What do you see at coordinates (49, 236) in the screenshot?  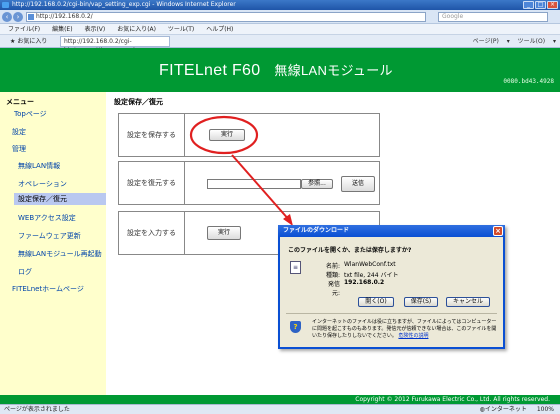 I see `sidebar-item-firmware: ファームウェア更新` at bounding box center [49, 236].